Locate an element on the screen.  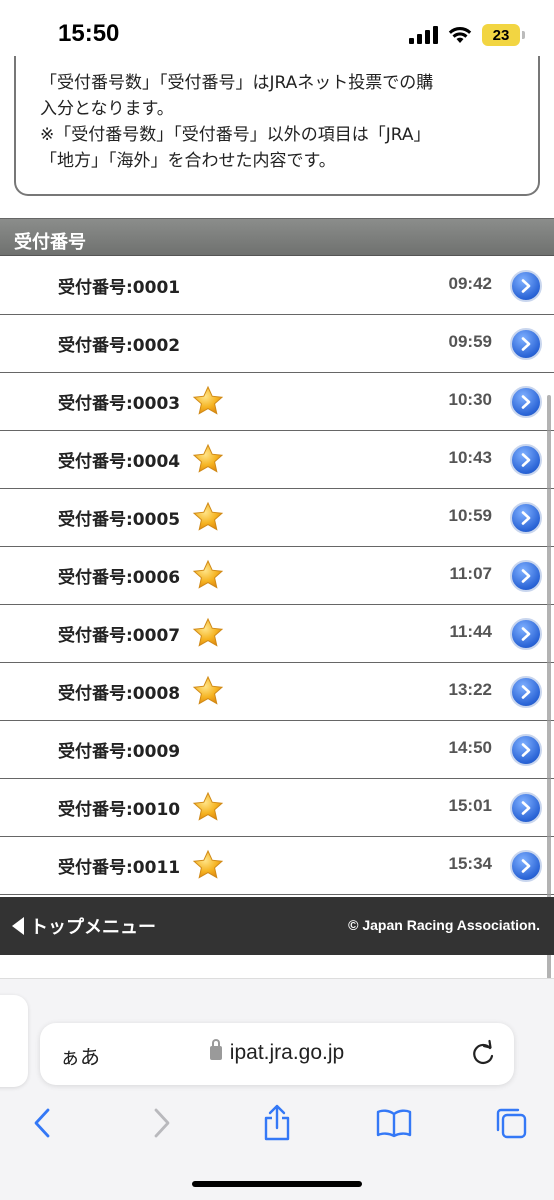
receipt-row: 受付番号:0004 10:43 is located at coordinates (277, 460).